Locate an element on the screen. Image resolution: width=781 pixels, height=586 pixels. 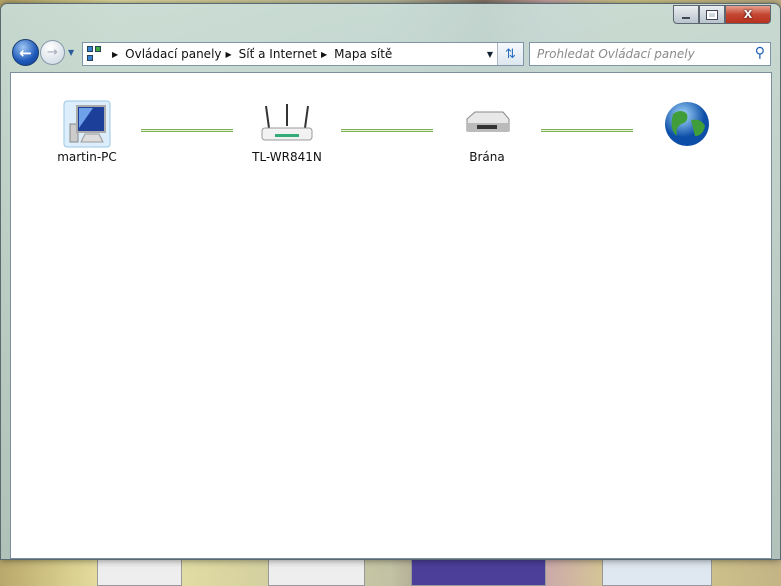
arrow-right-icon: → is located at coordinates (52, 52).